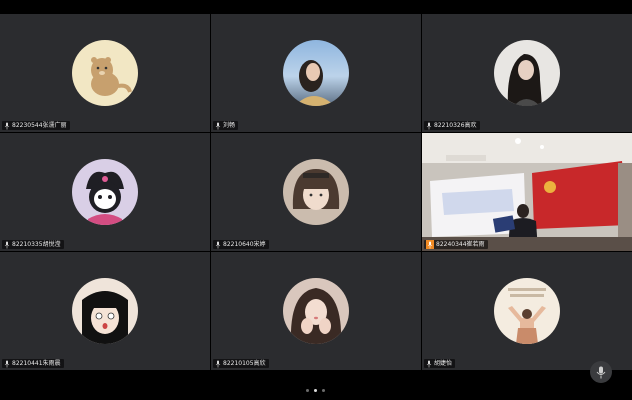 The height and width of the screenshot is (400, 632). Describe the element at coordinates (229, 125) in the screenshot. I see `participant-name: 刘畅` at that location.